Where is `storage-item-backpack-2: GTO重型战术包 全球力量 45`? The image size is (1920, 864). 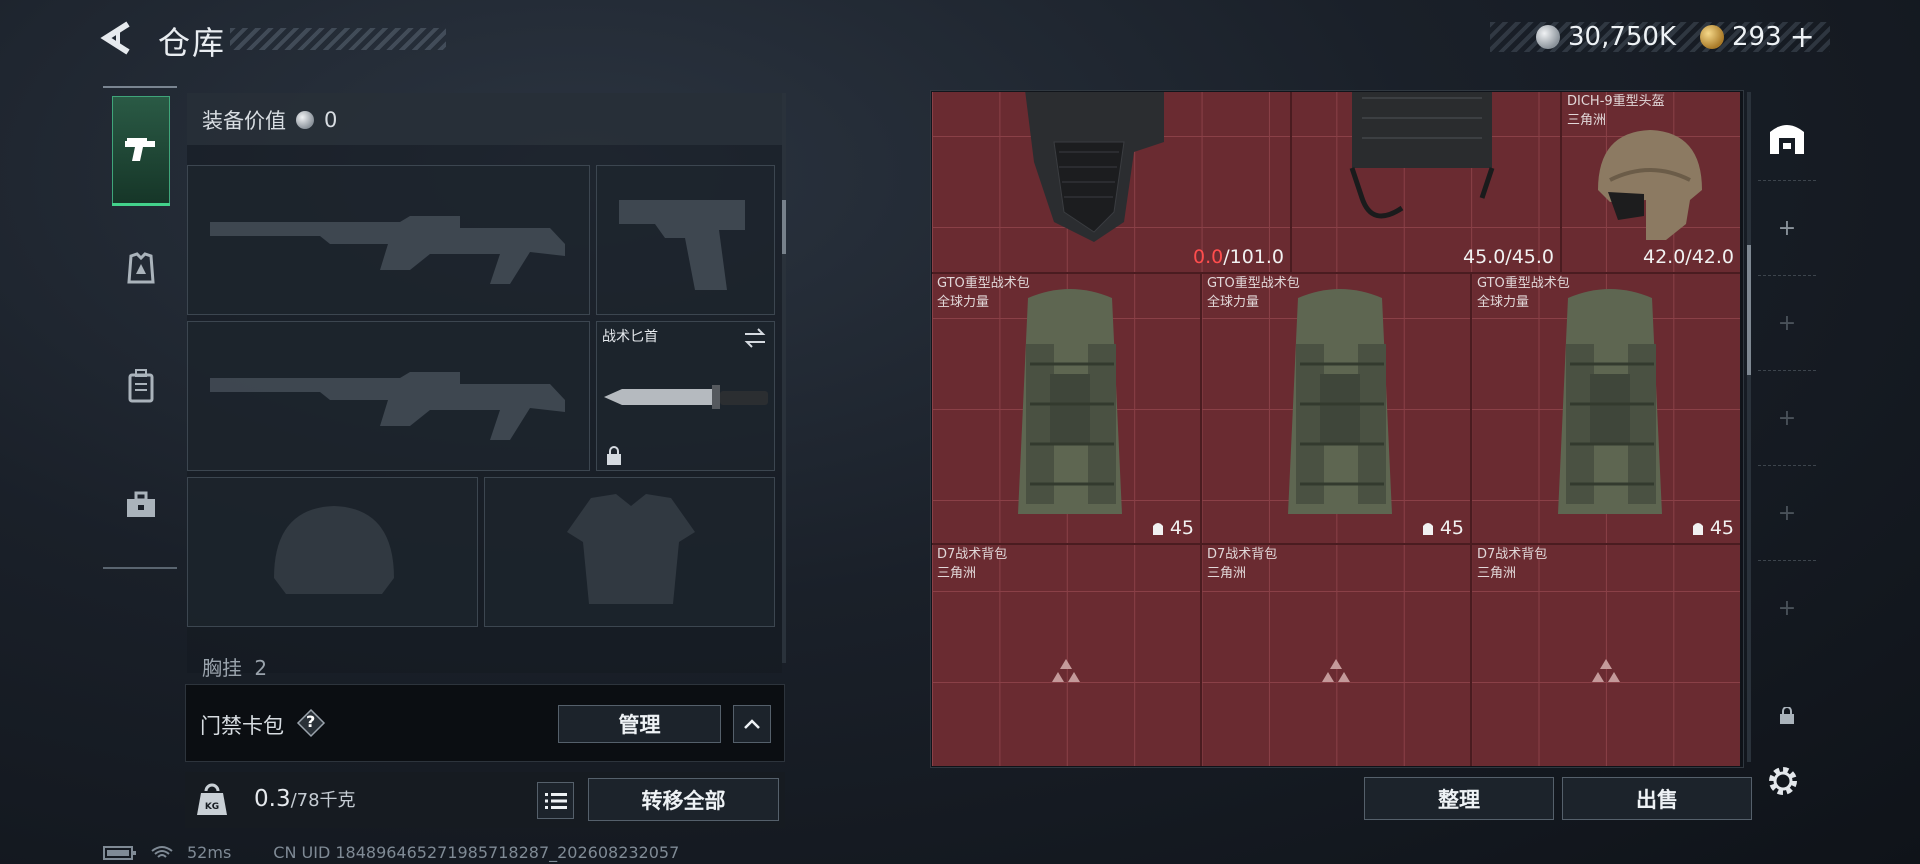
storage-item-backpack-2: GTO重型战术包 全球力量 45 is located at coordinates (1336, 408).